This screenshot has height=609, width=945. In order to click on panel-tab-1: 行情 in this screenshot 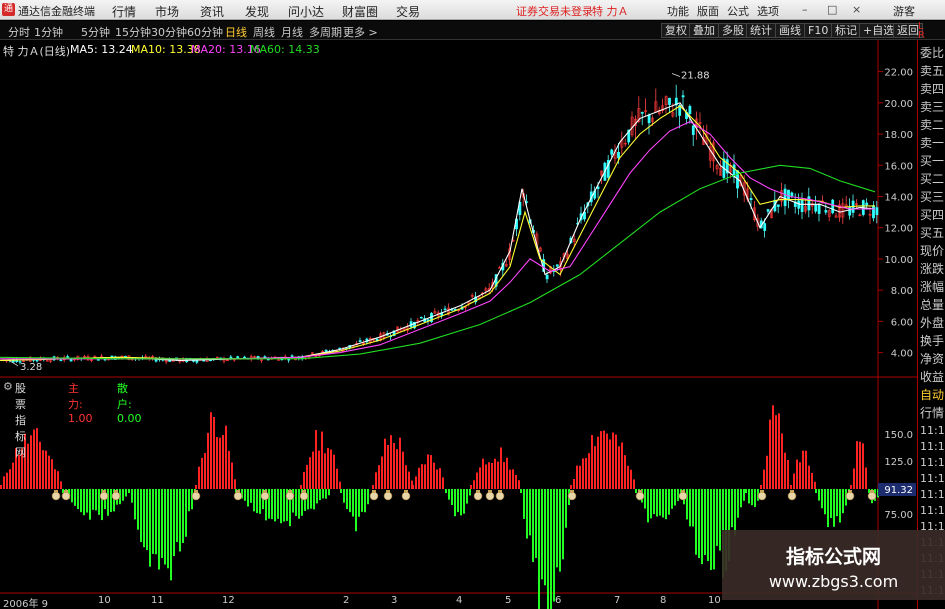, I will do `click(932, 413)`.